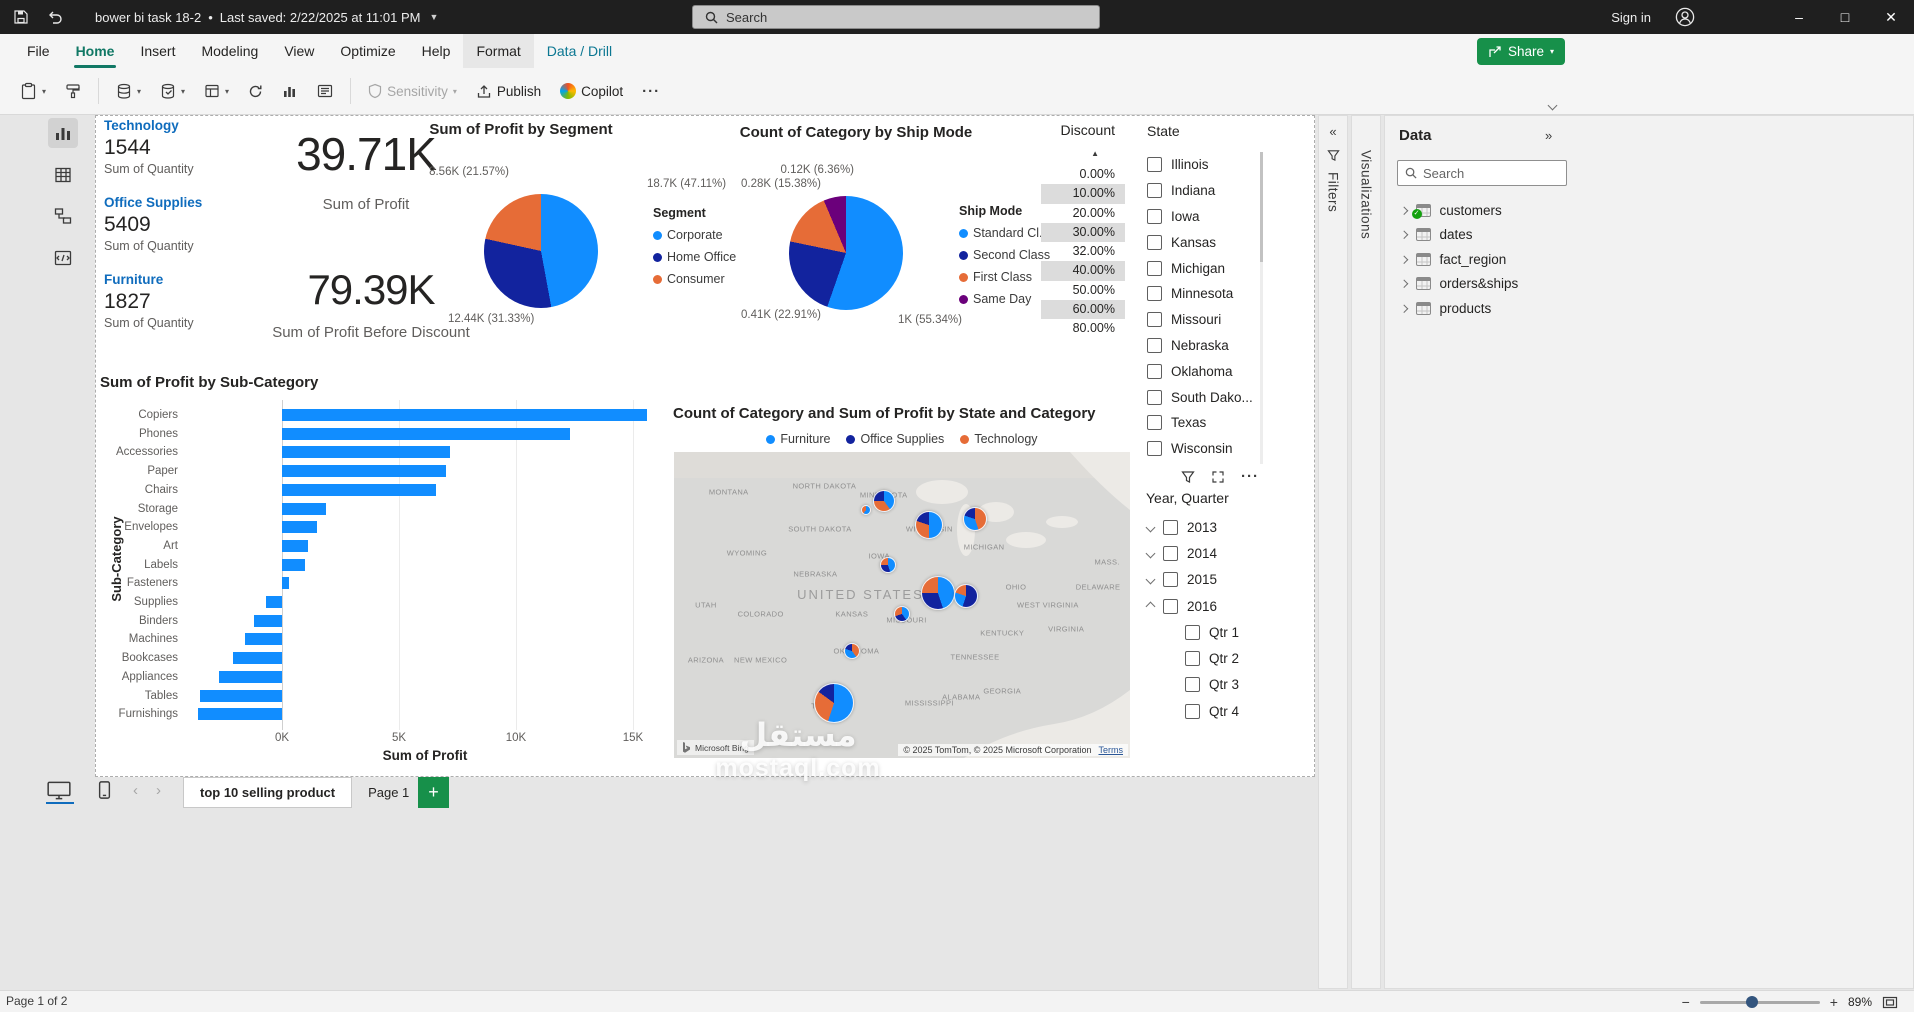 Image resolution: width=1914 pixels, height=1012 pixels. What do you see at coordinates (286, 583) in the screenshot?
I see `bar-fasteners` at bounding box center [286, 583].